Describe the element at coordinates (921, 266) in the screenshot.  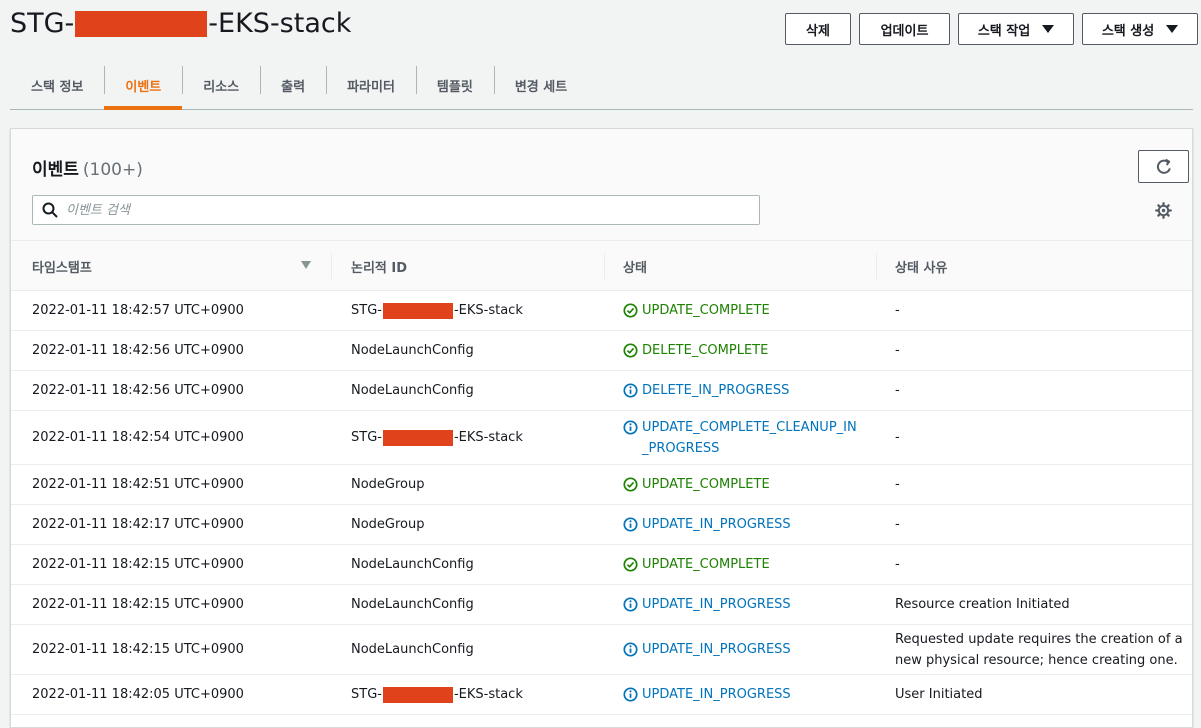
I see `column-header-status-reason: 상태 사유` at that location.